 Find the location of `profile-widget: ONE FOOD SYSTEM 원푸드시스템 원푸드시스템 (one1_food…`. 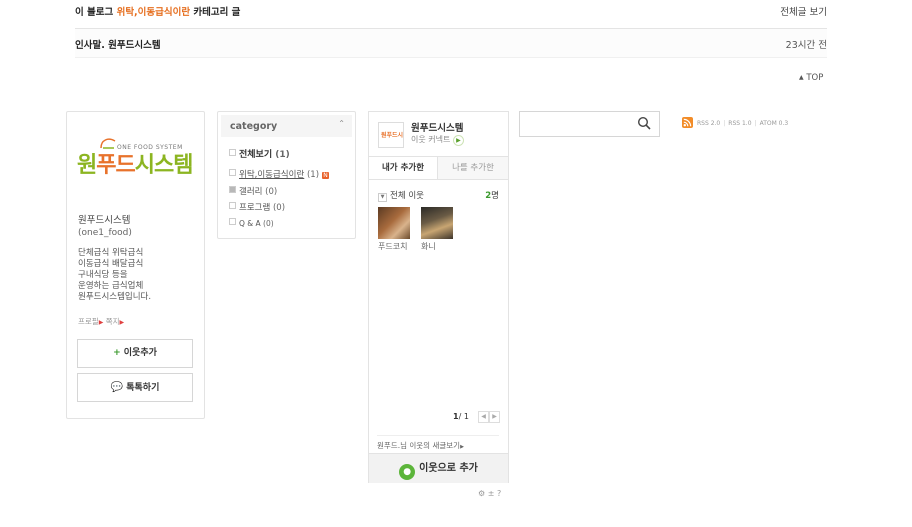

profile-widget: ONE FOOD SYSTEM 원푸드시스템 원푸드시스템 (one1_food… is located at coordinates (135, 265).